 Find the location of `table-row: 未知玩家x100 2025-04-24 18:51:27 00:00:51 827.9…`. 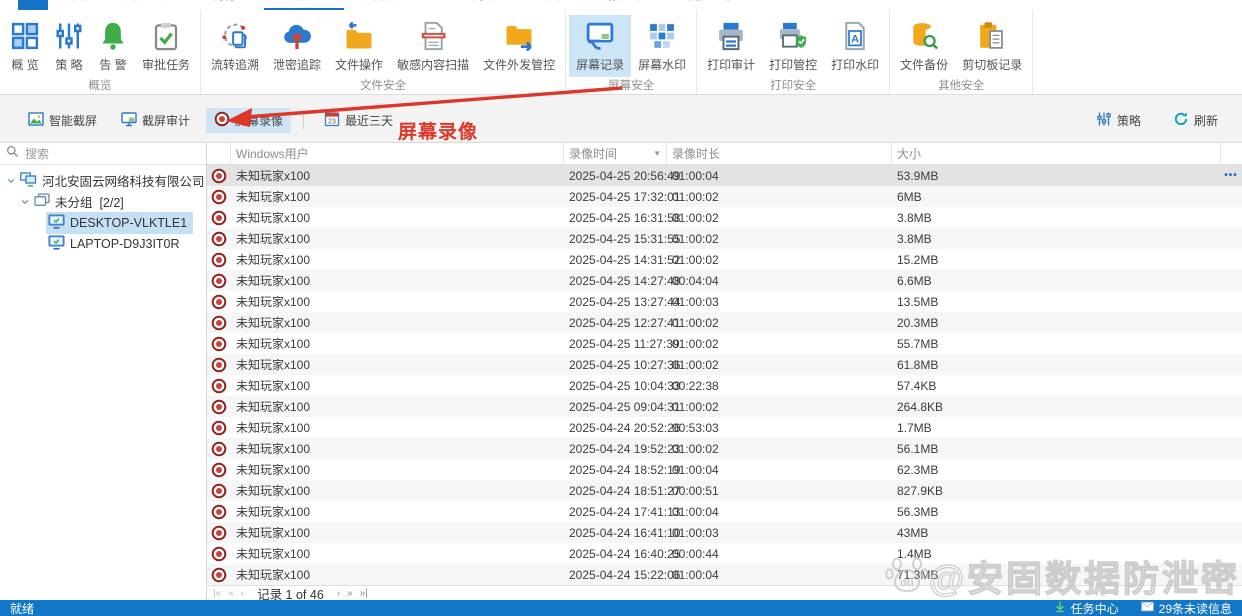

table-row: 未知玩家x100 2025-04-24 18:51:27 00:00:51 827.9… is located at coordinates (724, 490).